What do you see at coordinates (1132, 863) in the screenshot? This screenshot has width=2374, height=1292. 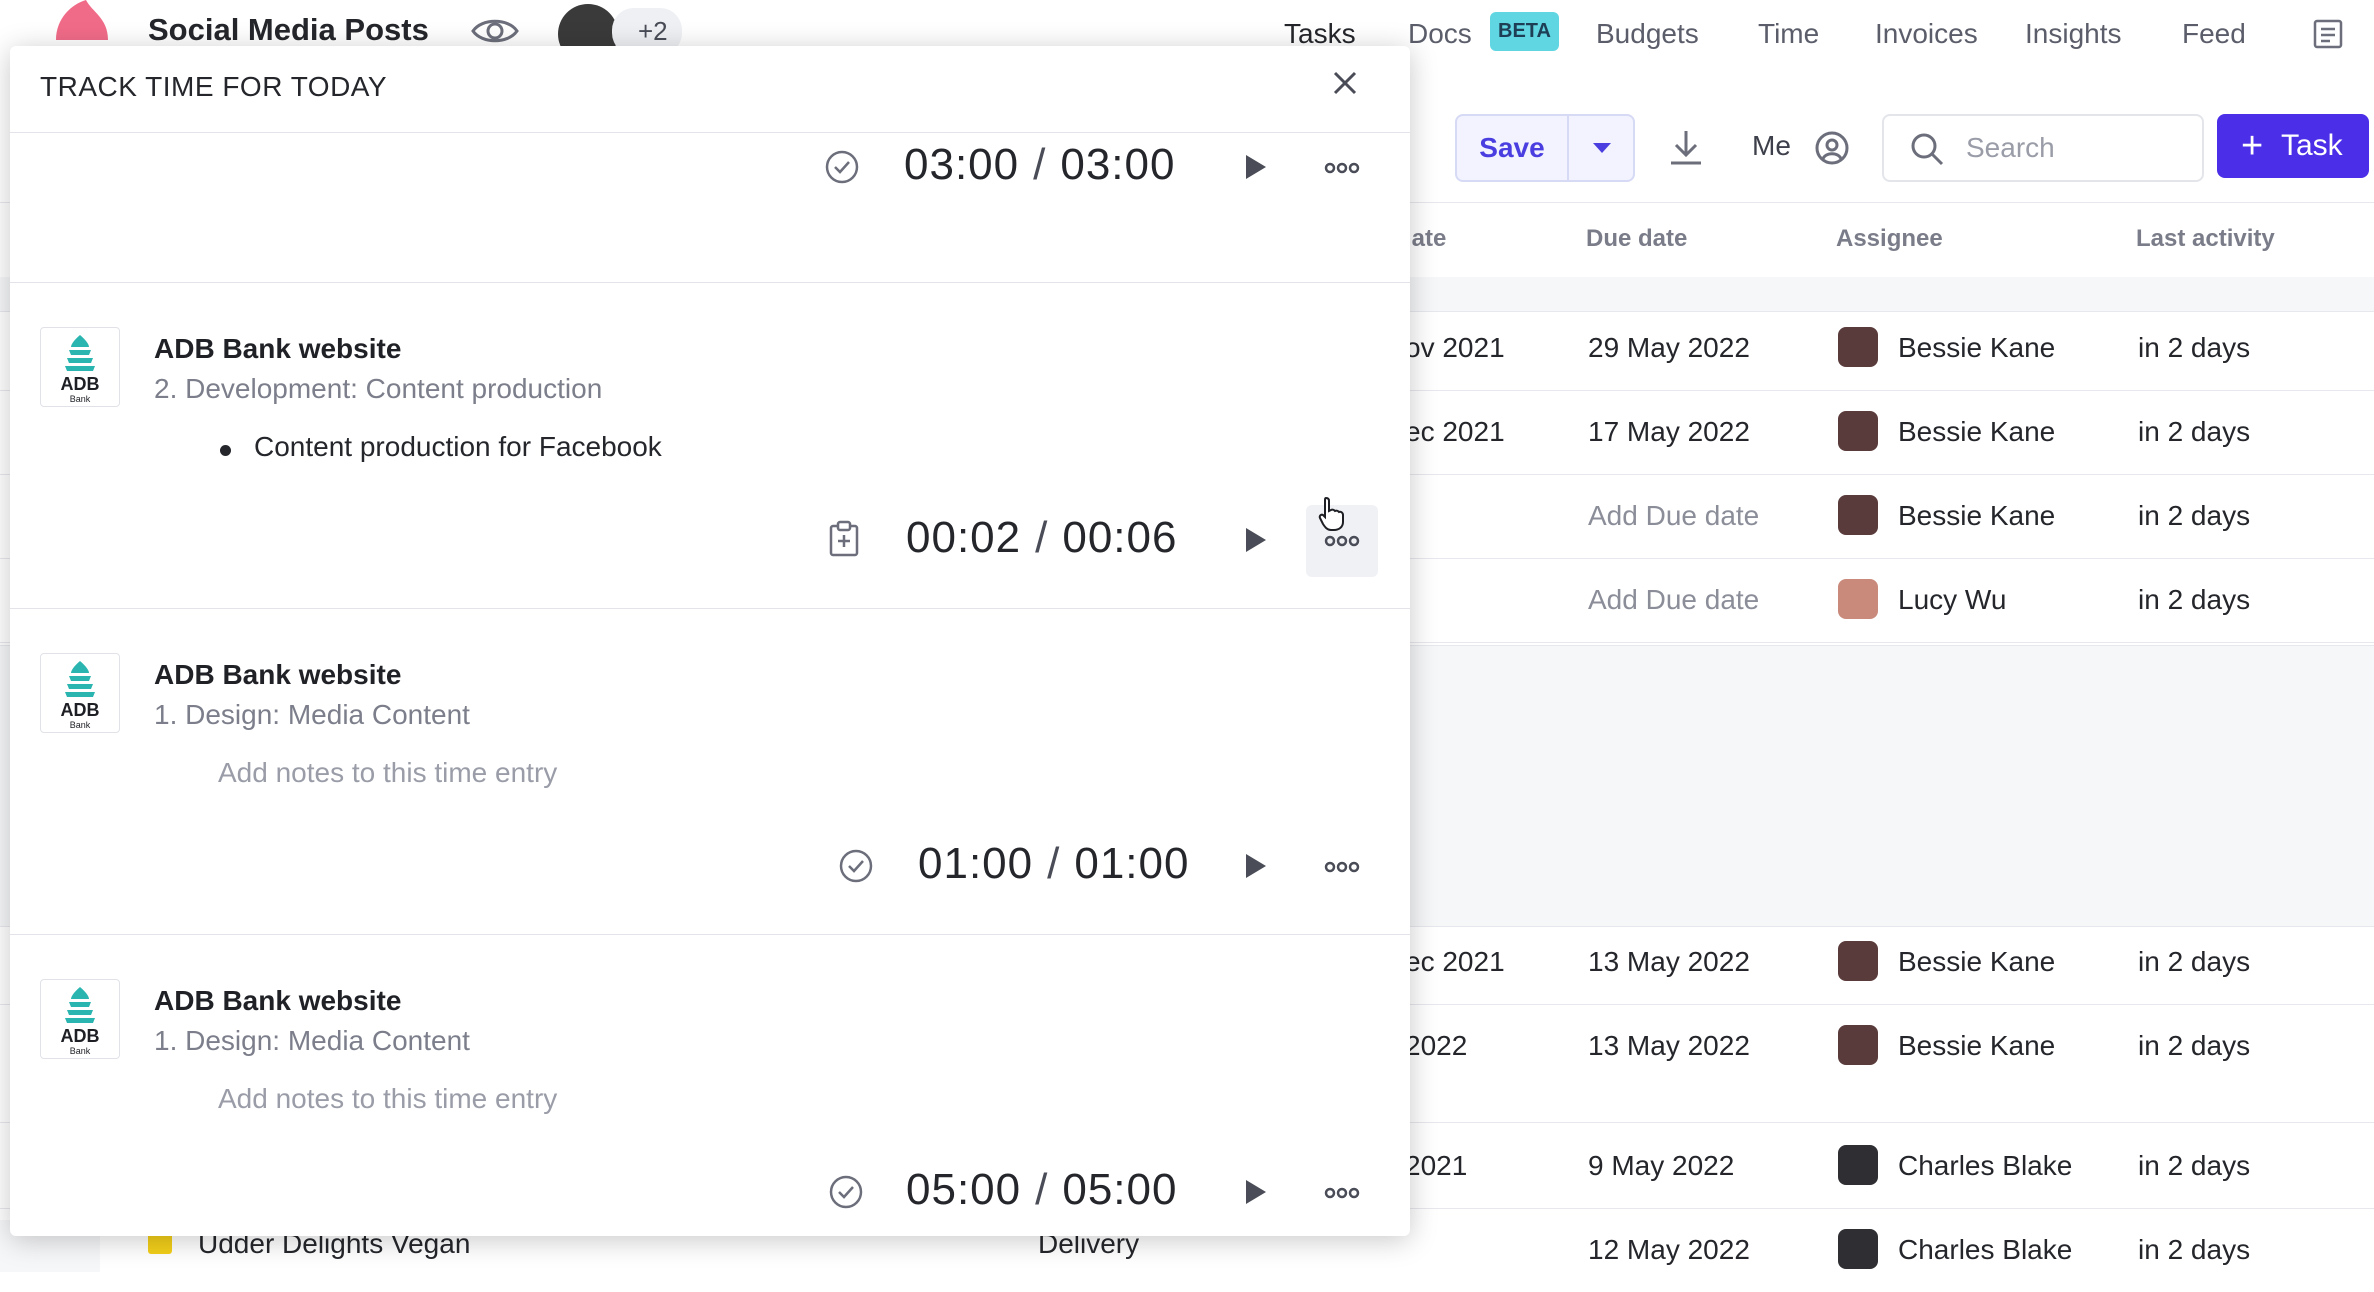 I see `estimated-time: 01:00` at bounding box center [1132, 863].